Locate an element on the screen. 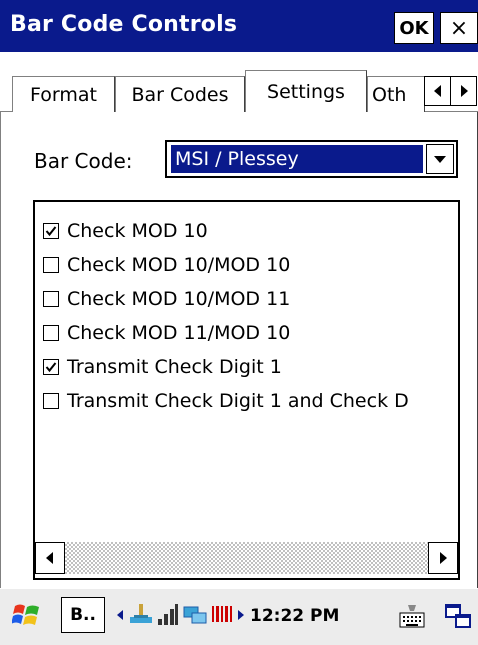  tab-scroll-left-icon is located at coordinates (437, 91).